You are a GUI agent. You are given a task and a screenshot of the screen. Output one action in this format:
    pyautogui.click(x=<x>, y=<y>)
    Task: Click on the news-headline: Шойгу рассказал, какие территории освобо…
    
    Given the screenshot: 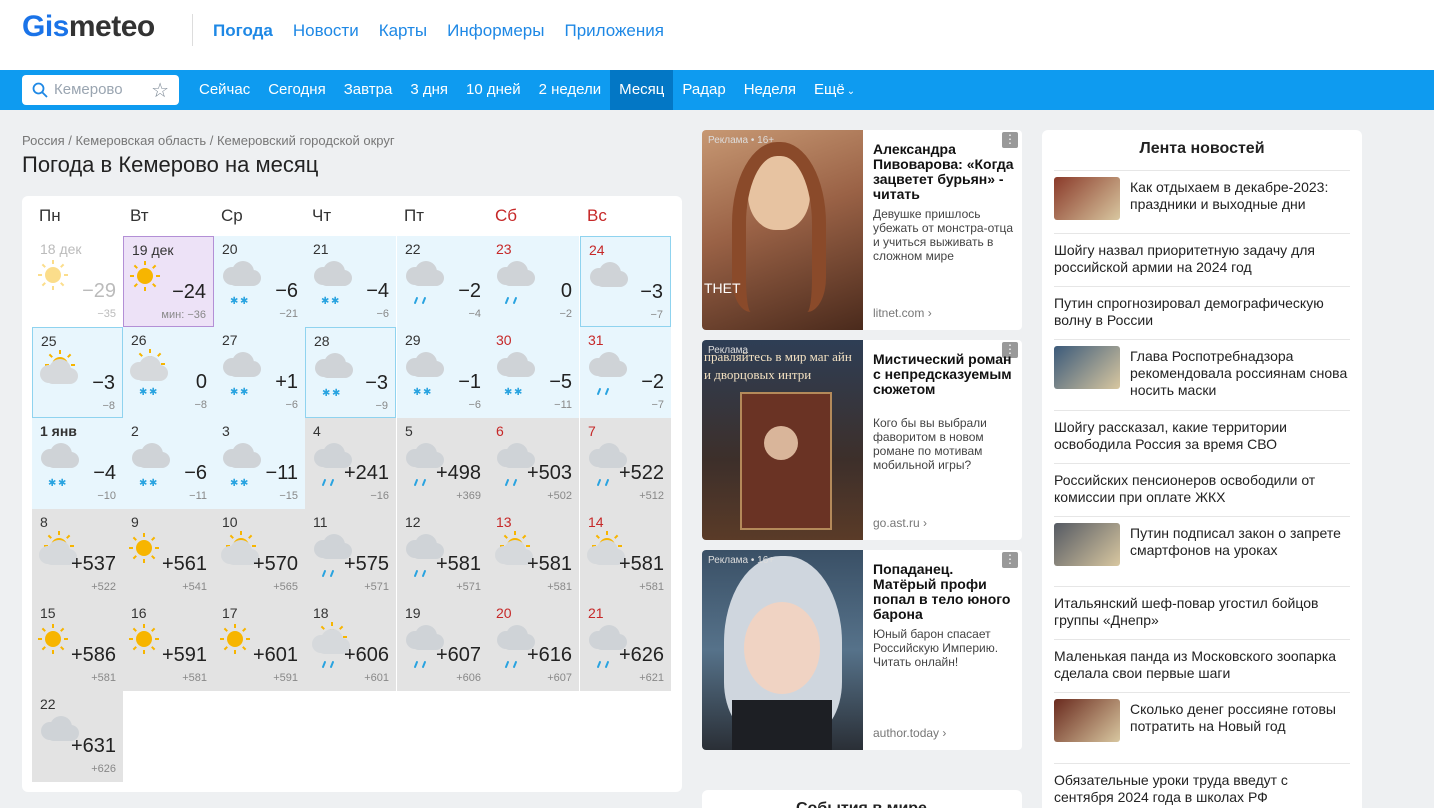 What is the action you would take?
    pyautogui.click(x=1202, y=436)
    